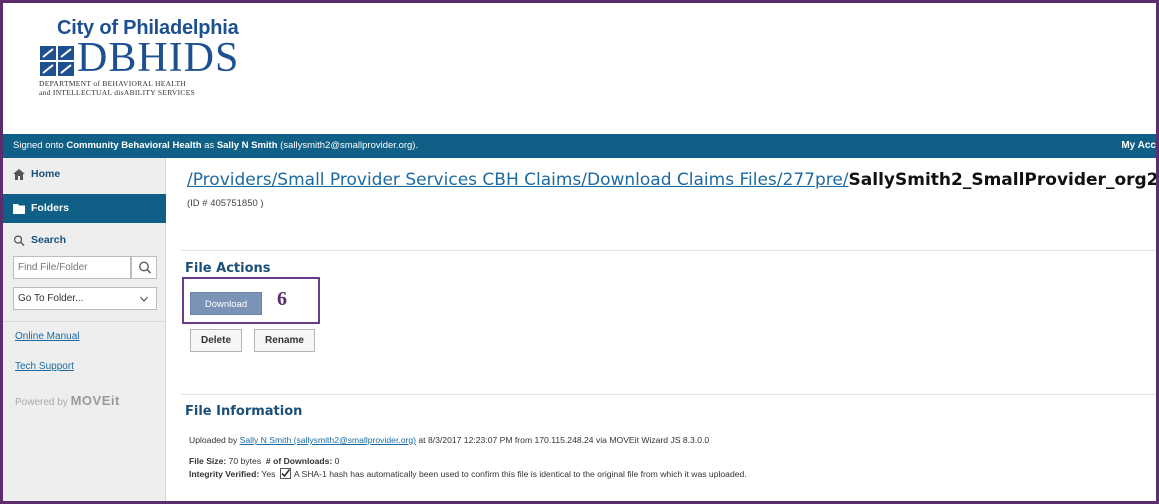  I want to click on my-account-link: My Acc, so click(1138, 146).